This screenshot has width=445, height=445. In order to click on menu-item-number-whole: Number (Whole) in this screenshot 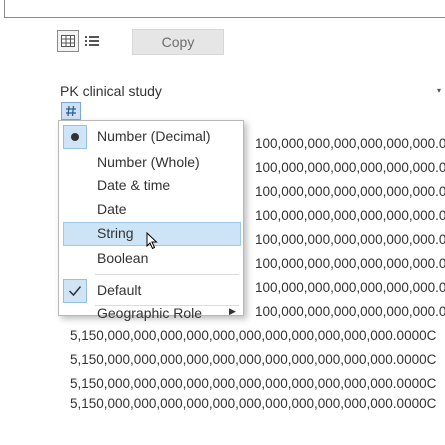, I will do `click(151, 163)`.